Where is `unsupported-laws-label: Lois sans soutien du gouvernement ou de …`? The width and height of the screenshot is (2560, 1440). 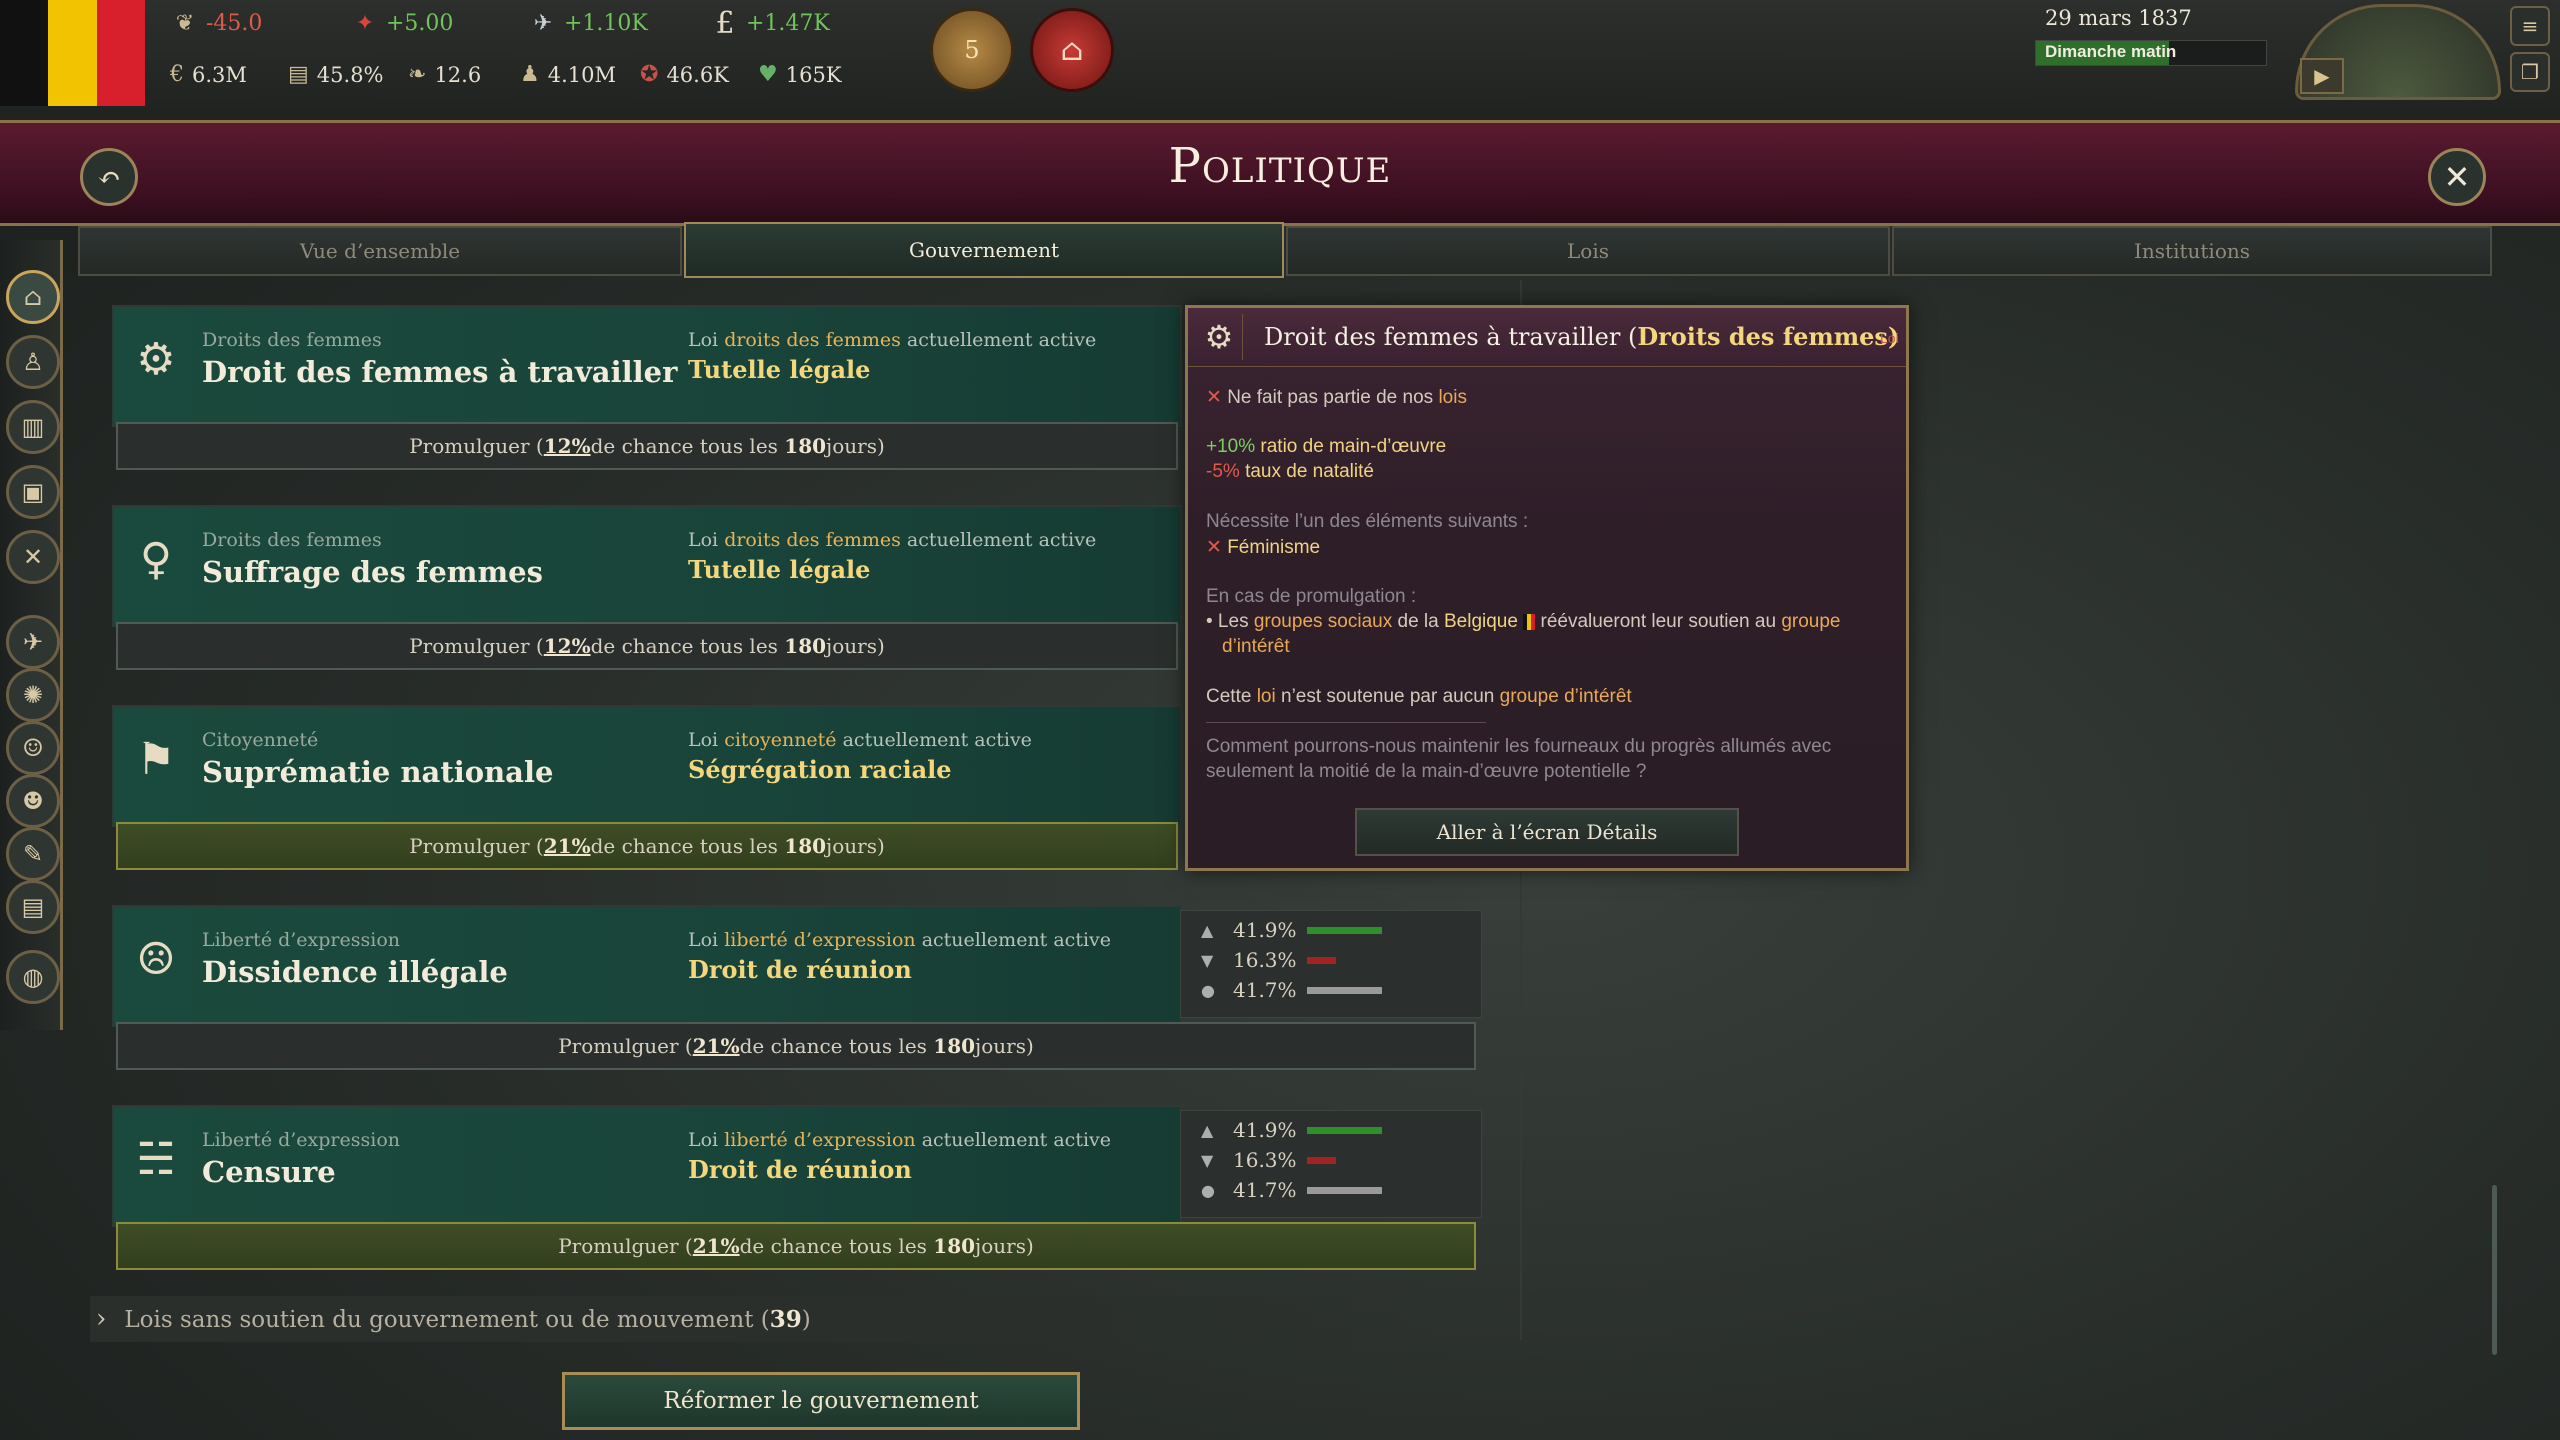 unsupported-laws-label: Lois sans soutien du gouvernement ou de … is located at coordinates (467, 1319).